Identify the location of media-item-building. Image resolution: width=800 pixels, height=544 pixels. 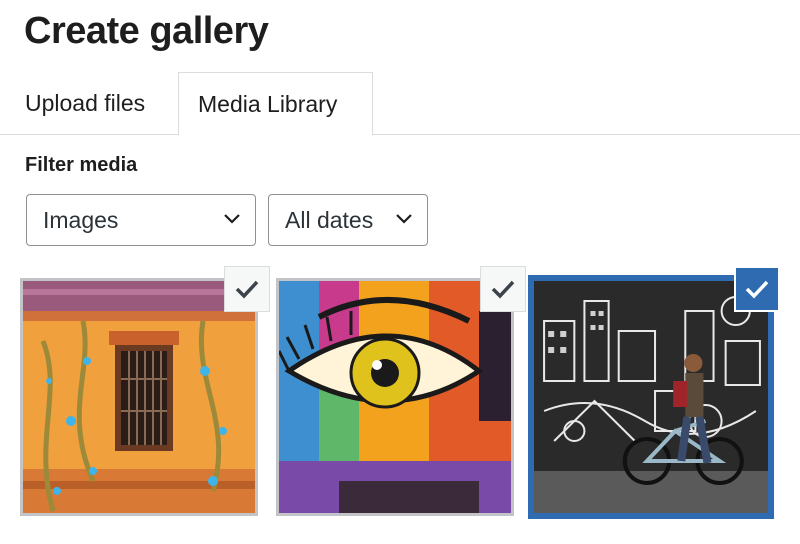
(139, 397).